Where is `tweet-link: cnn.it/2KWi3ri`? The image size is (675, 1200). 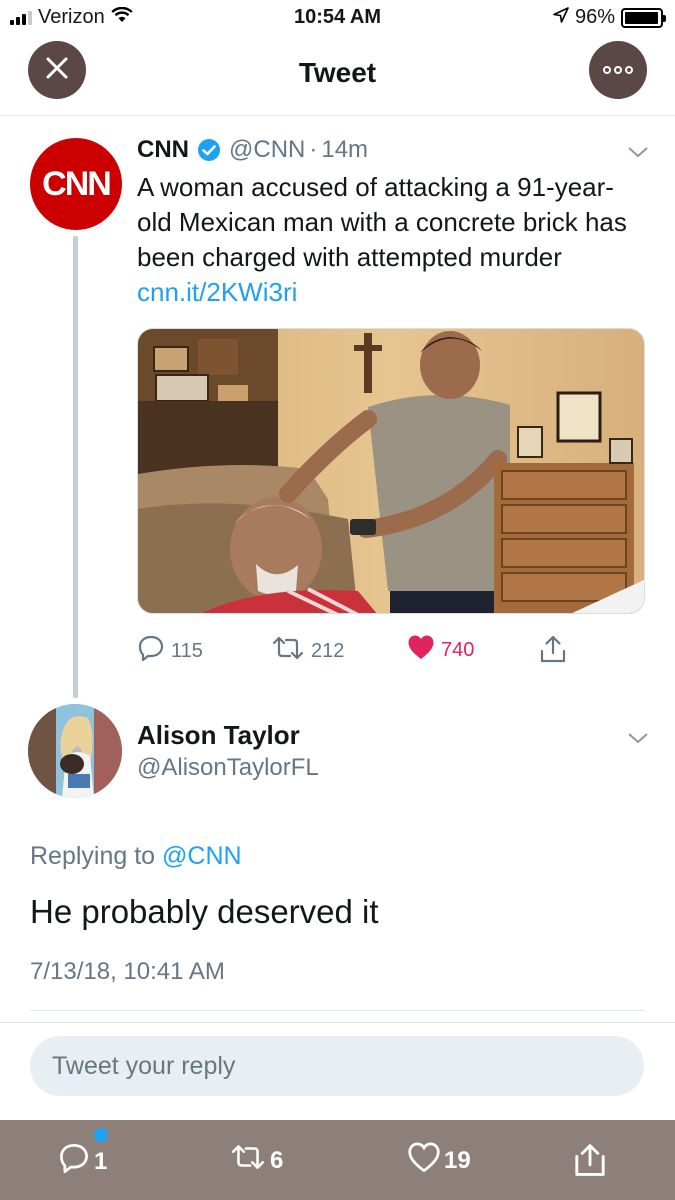
tweet-link: cnn.it/2KWi3ri is located at coordinates (217, 292).